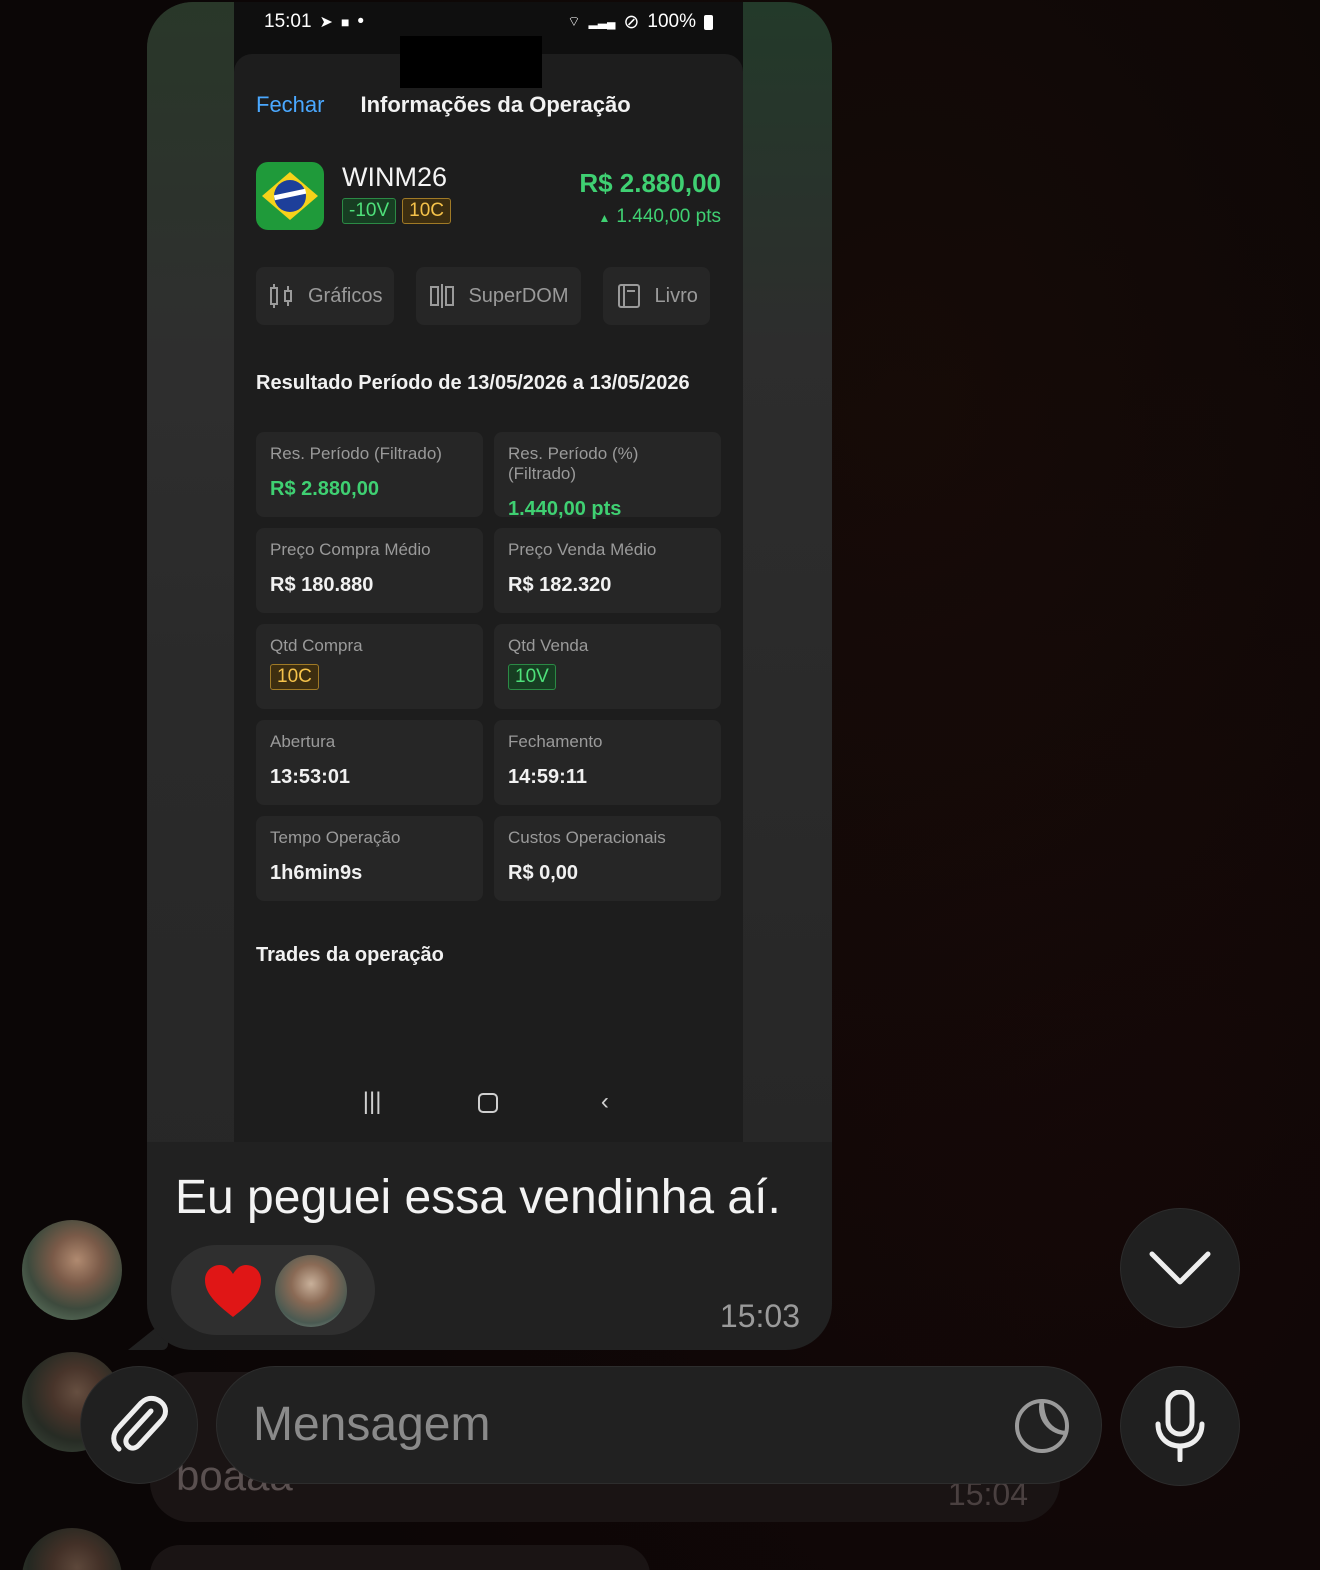 Image resolution: width=1320 pixels, height=1570 pixels. Describe the element at coordinates (316, 645) in the screenshot. I see `metric-label: Qtd Compra` at that location.